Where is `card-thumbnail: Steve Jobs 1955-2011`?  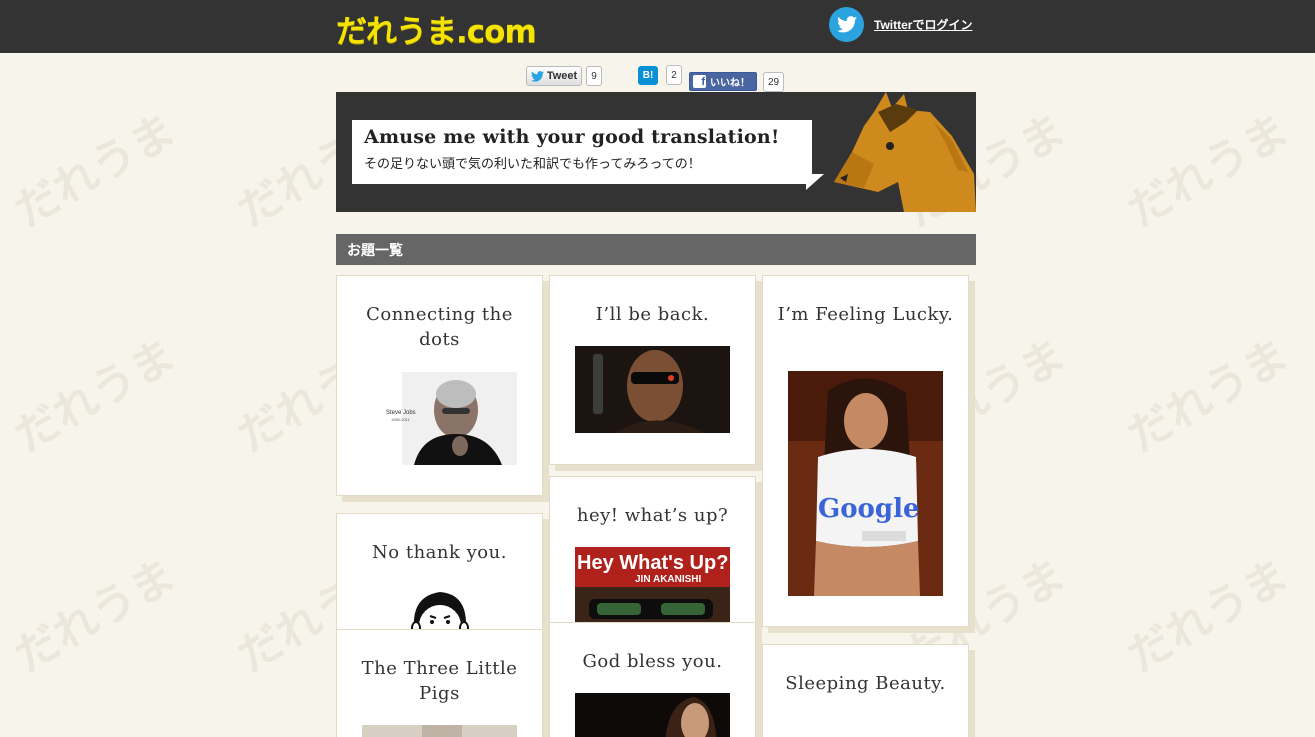
card-thumbnail: Steve Jobs 1955-2011 is located at coordinates (439, 418).